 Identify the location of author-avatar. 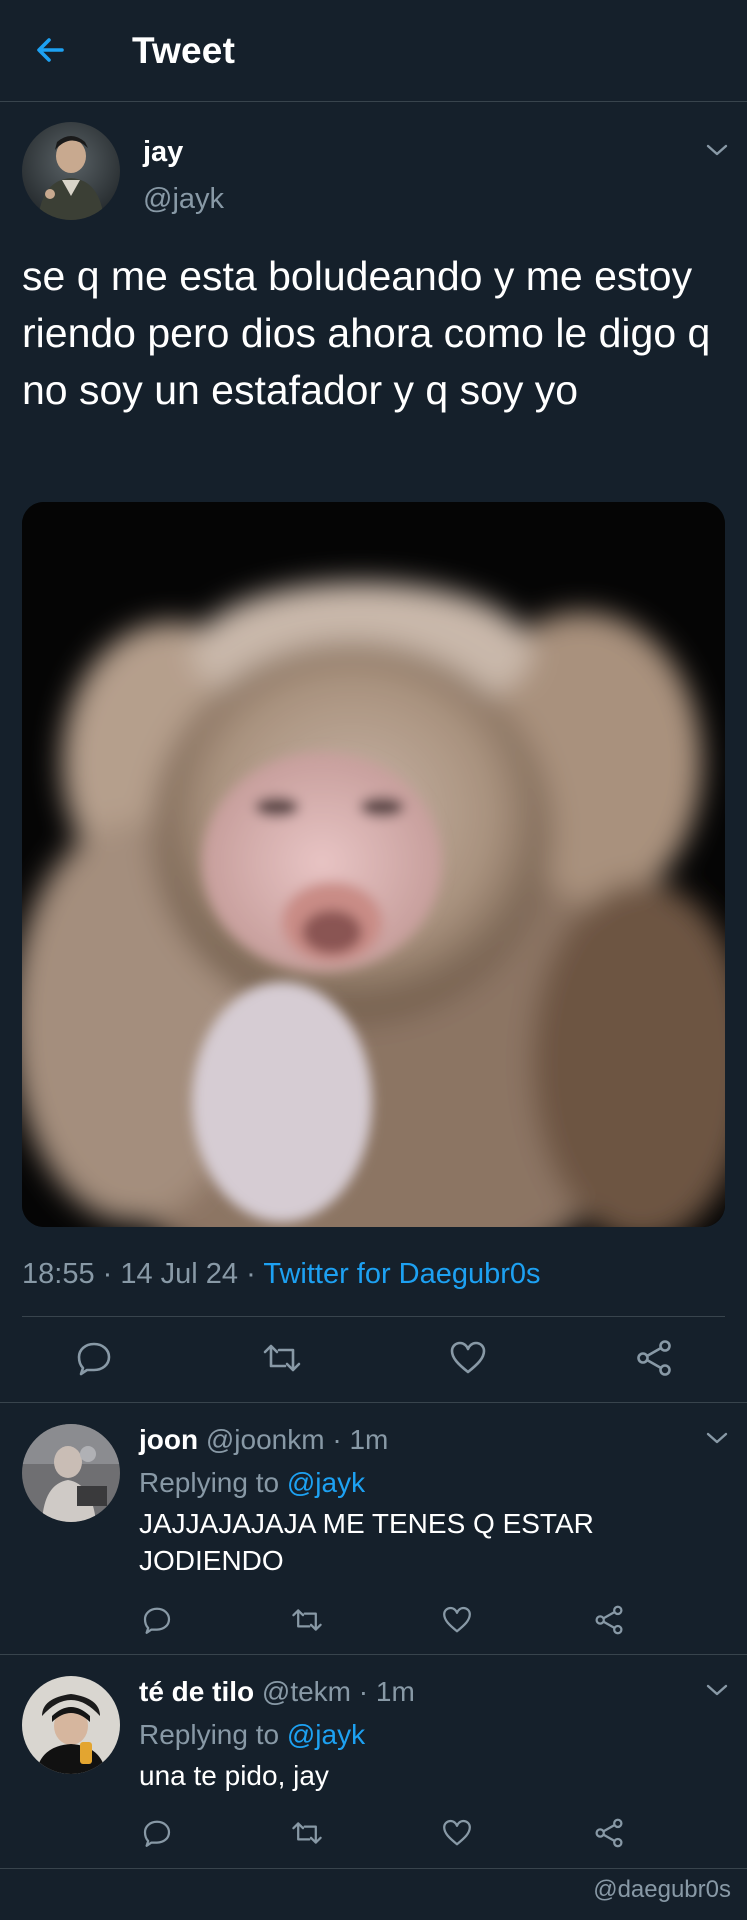
(71, 171).